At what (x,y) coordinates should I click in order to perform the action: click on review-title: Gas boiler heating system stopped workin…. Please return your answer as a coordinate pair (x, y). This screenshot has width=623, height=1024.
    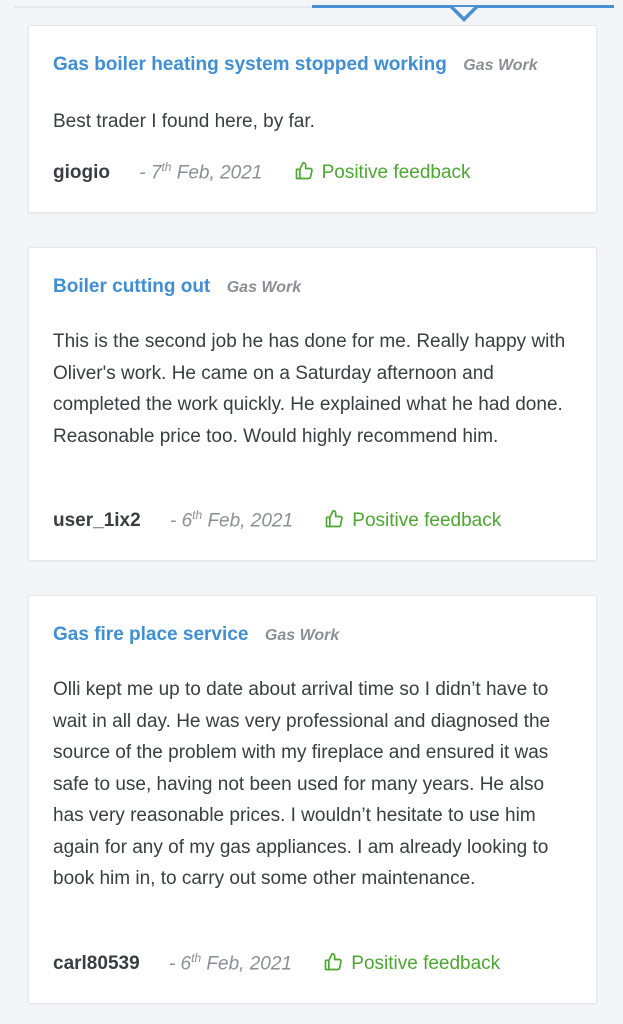
    Looking at the image, I should click on (250, 64).